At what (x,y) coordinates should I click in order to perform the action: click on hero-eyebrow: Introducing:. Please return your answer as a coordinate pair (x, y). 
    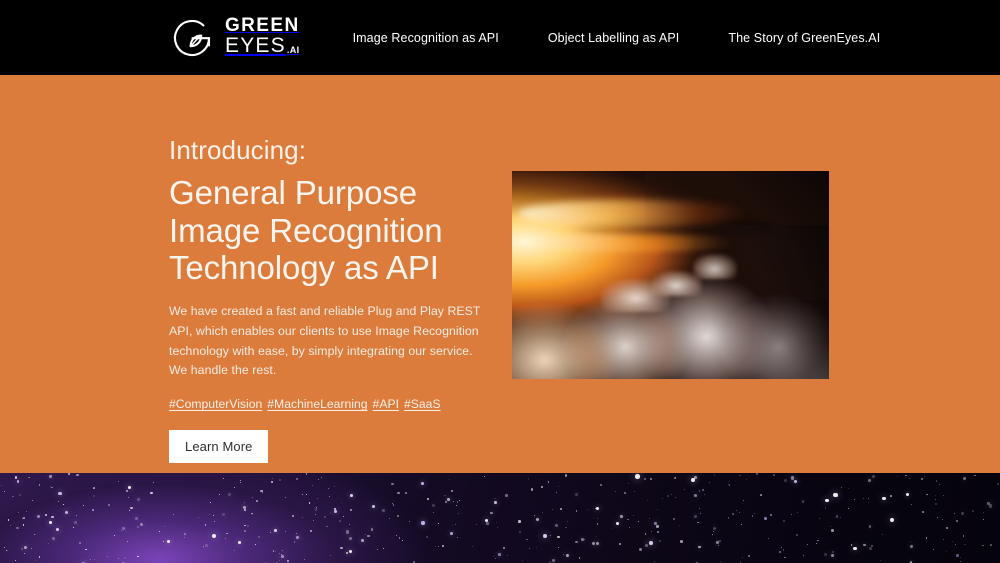
    Looking at the image, I should click on (238, 150).